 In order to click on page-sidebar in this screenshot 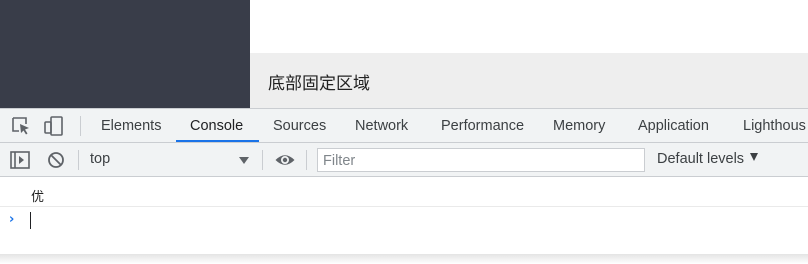, I will do `click(125, 54)`.